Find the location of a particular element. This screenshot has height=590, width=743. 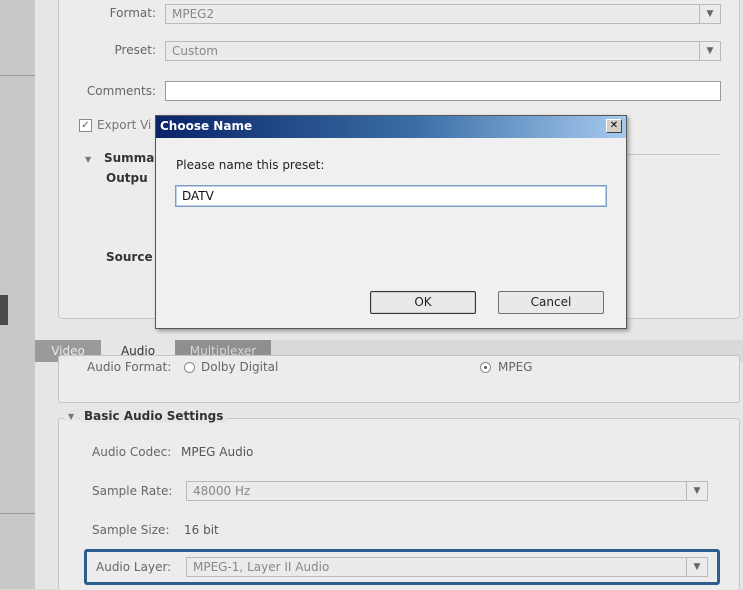

sample-rate-label: Sample Rate: is located at coordinates (132, 491).